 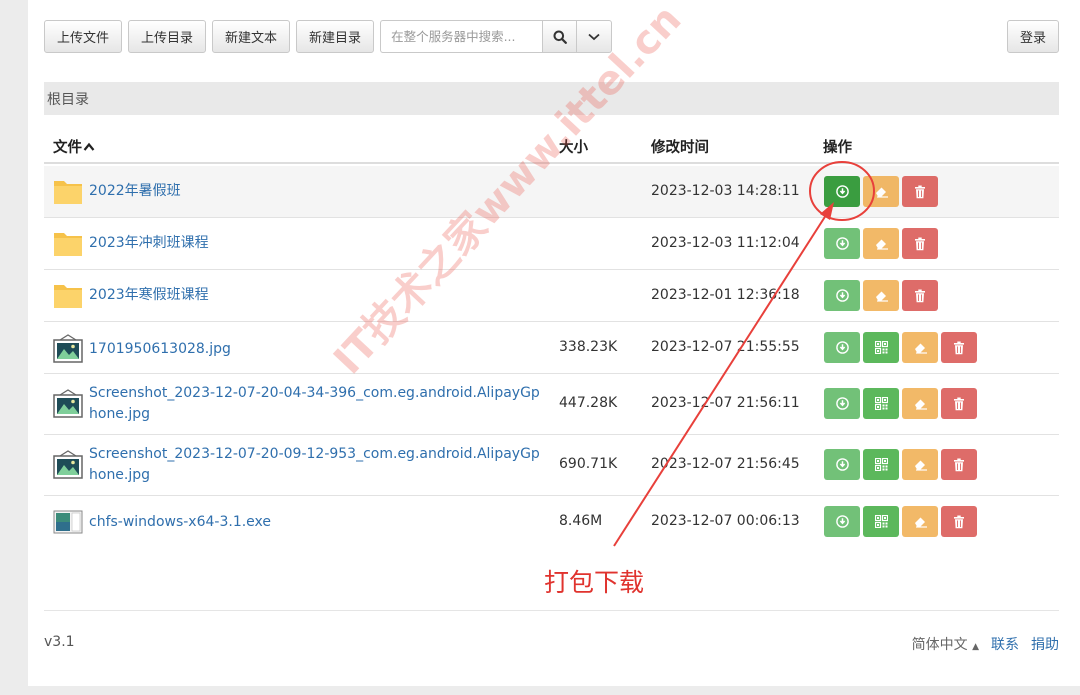 What do you see at coordinates (588, 403) in the screenshot?
I see `file-size: 447.28K` at bounding box center [588, 403].